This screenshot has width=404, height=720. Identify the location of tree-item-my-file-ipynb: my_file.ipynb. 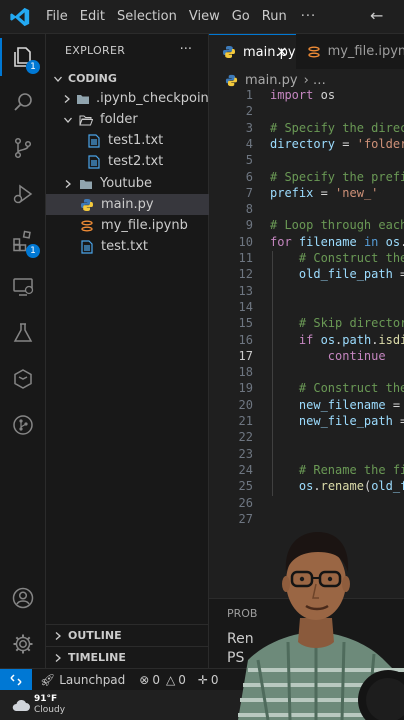
(127, 225).